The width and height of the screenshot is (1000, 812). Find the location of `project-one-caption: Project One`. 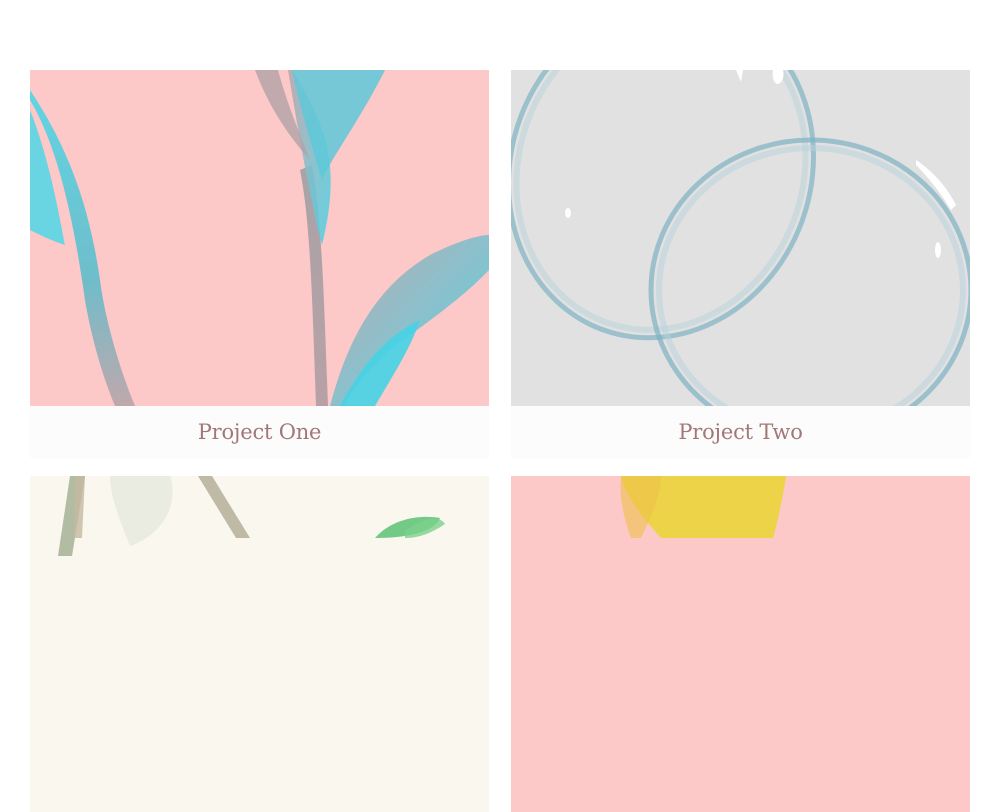

project-one-caption: Project One is located at coordinates (259, 432).